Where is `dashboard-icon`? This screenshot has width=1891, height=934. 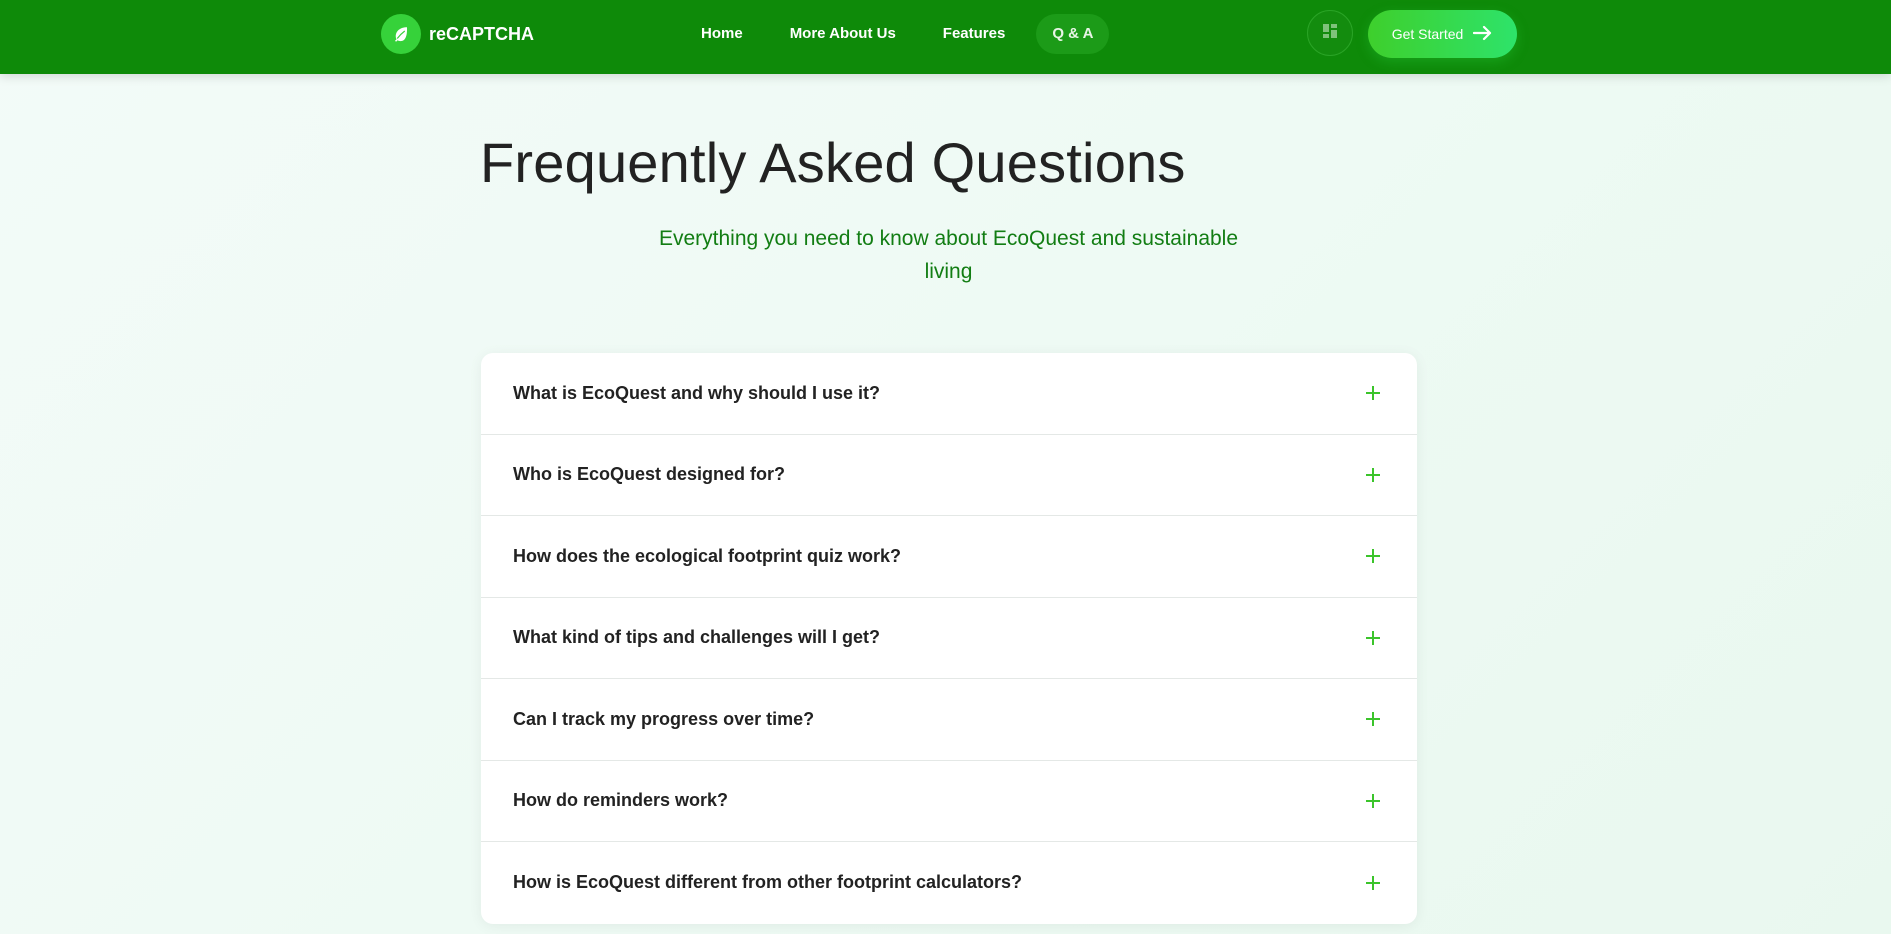 dashboard-icon is located at coordinates (1330, 33).